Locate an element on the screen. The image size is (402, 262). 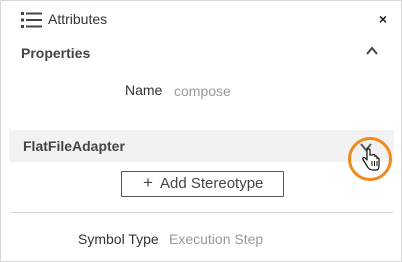
divider is located at coordinates (202, 212).